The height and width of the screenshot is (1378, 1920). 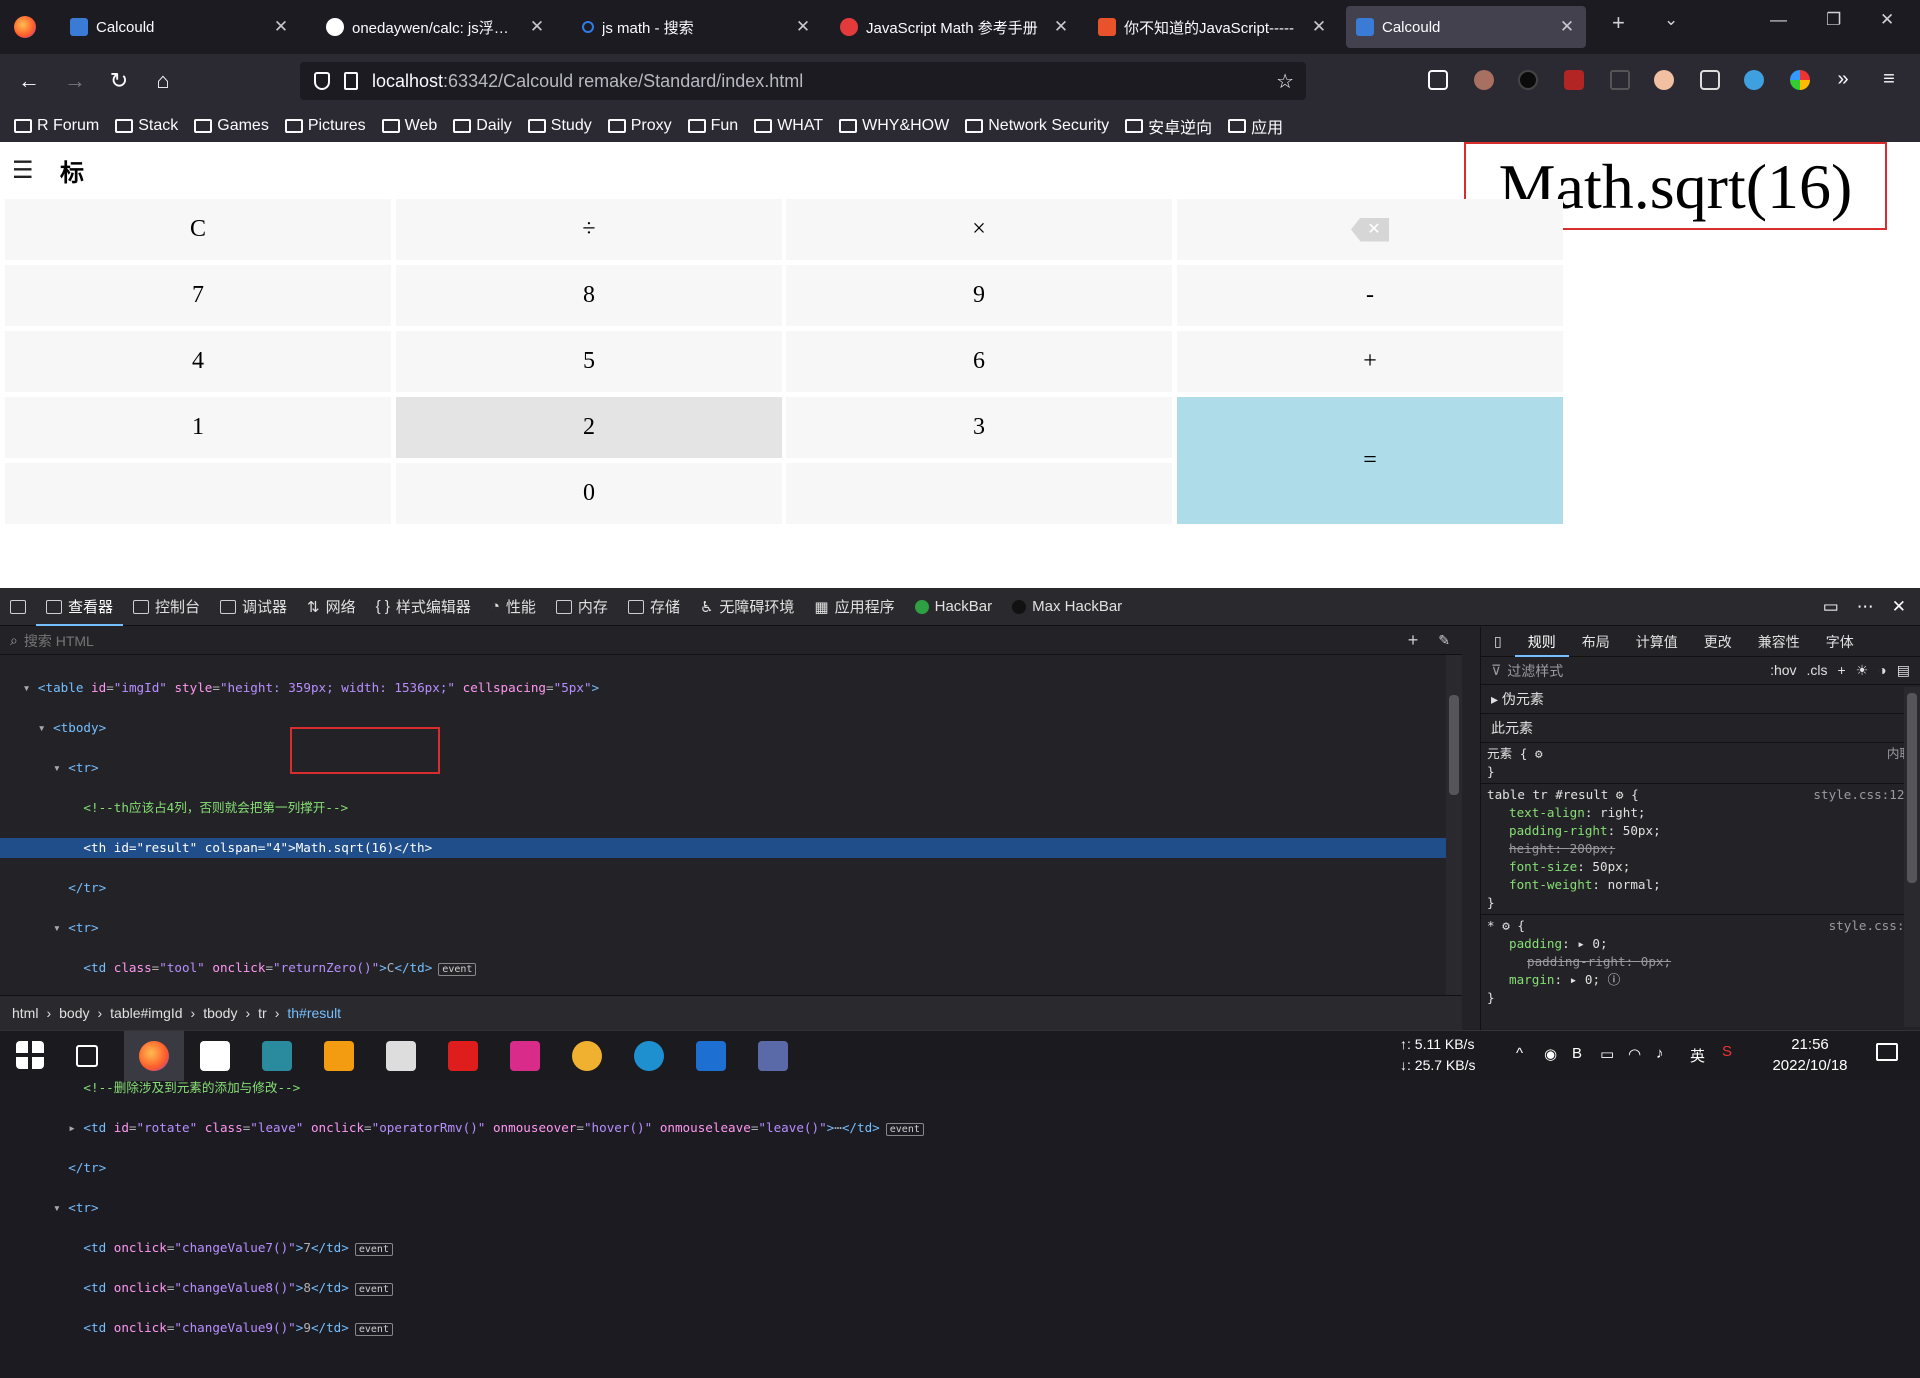 I want to click on tray-b-icon: B, so click(x=1577, y=1053).